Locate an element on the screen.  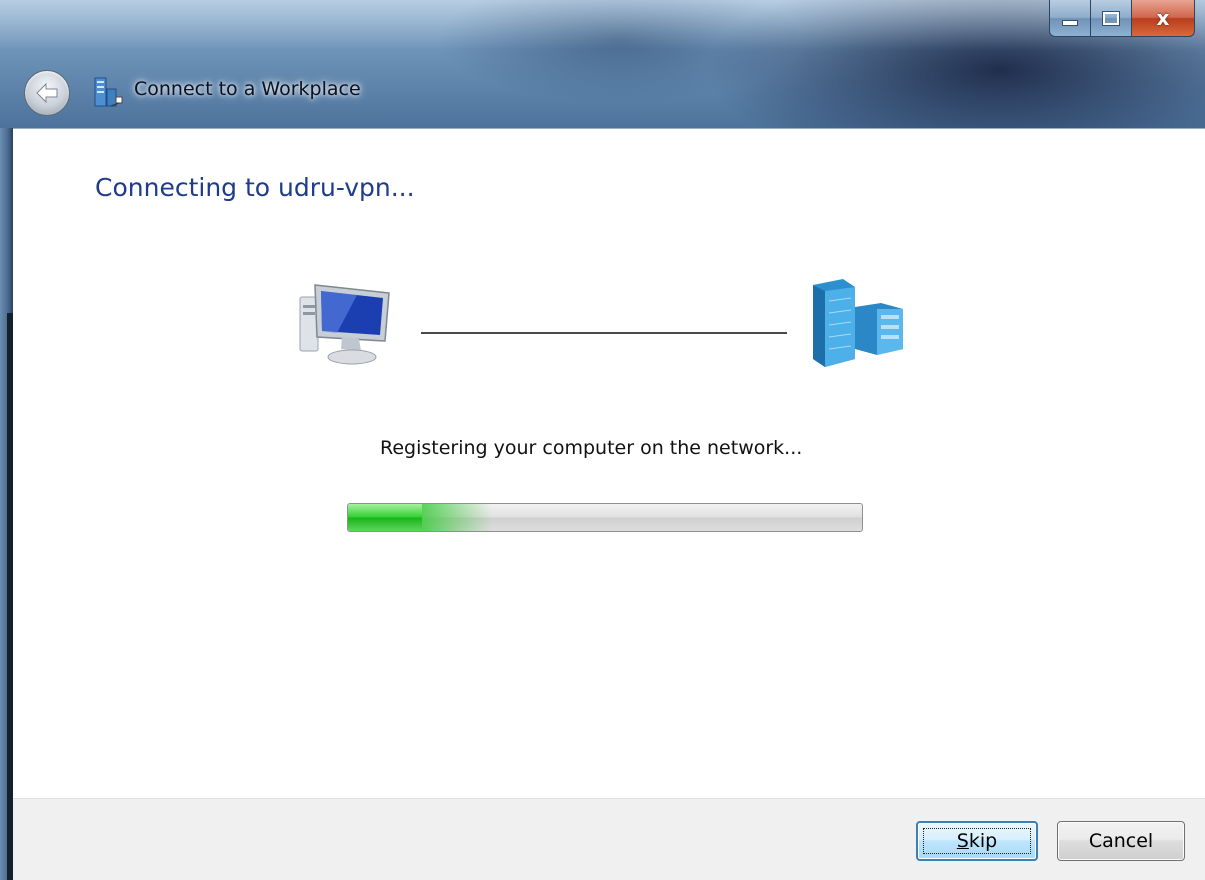
back-arrow-icon is located at coordinates (47, 93).